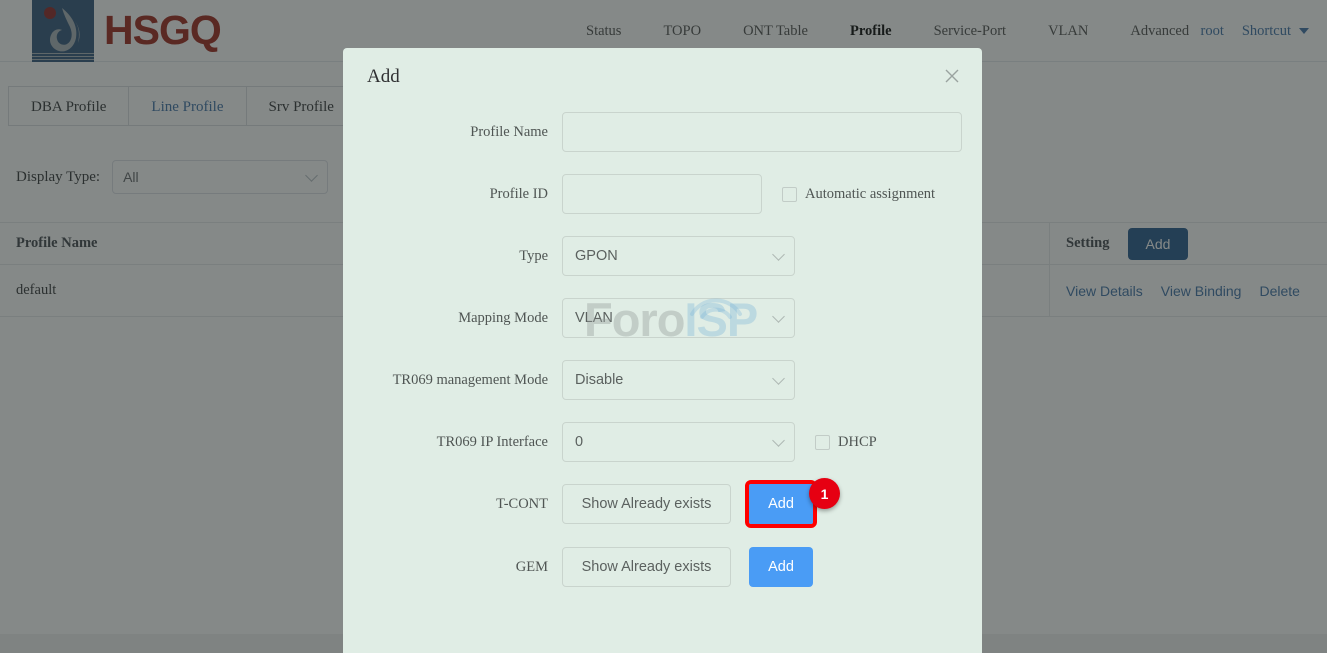 The image size is (1327, 653). Describe the element at coordinates (383, 76) in the screenshot. I see `dialog-title: Add` at that location.